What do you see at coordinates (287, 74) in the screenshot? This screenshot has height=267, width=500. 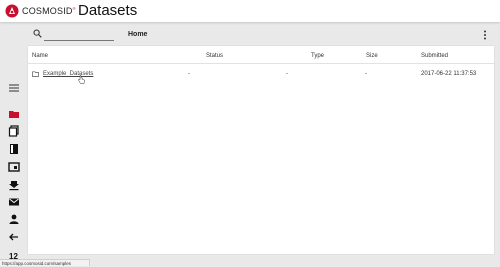 I see `dataset-type: -` at bounding box center [287, 74].